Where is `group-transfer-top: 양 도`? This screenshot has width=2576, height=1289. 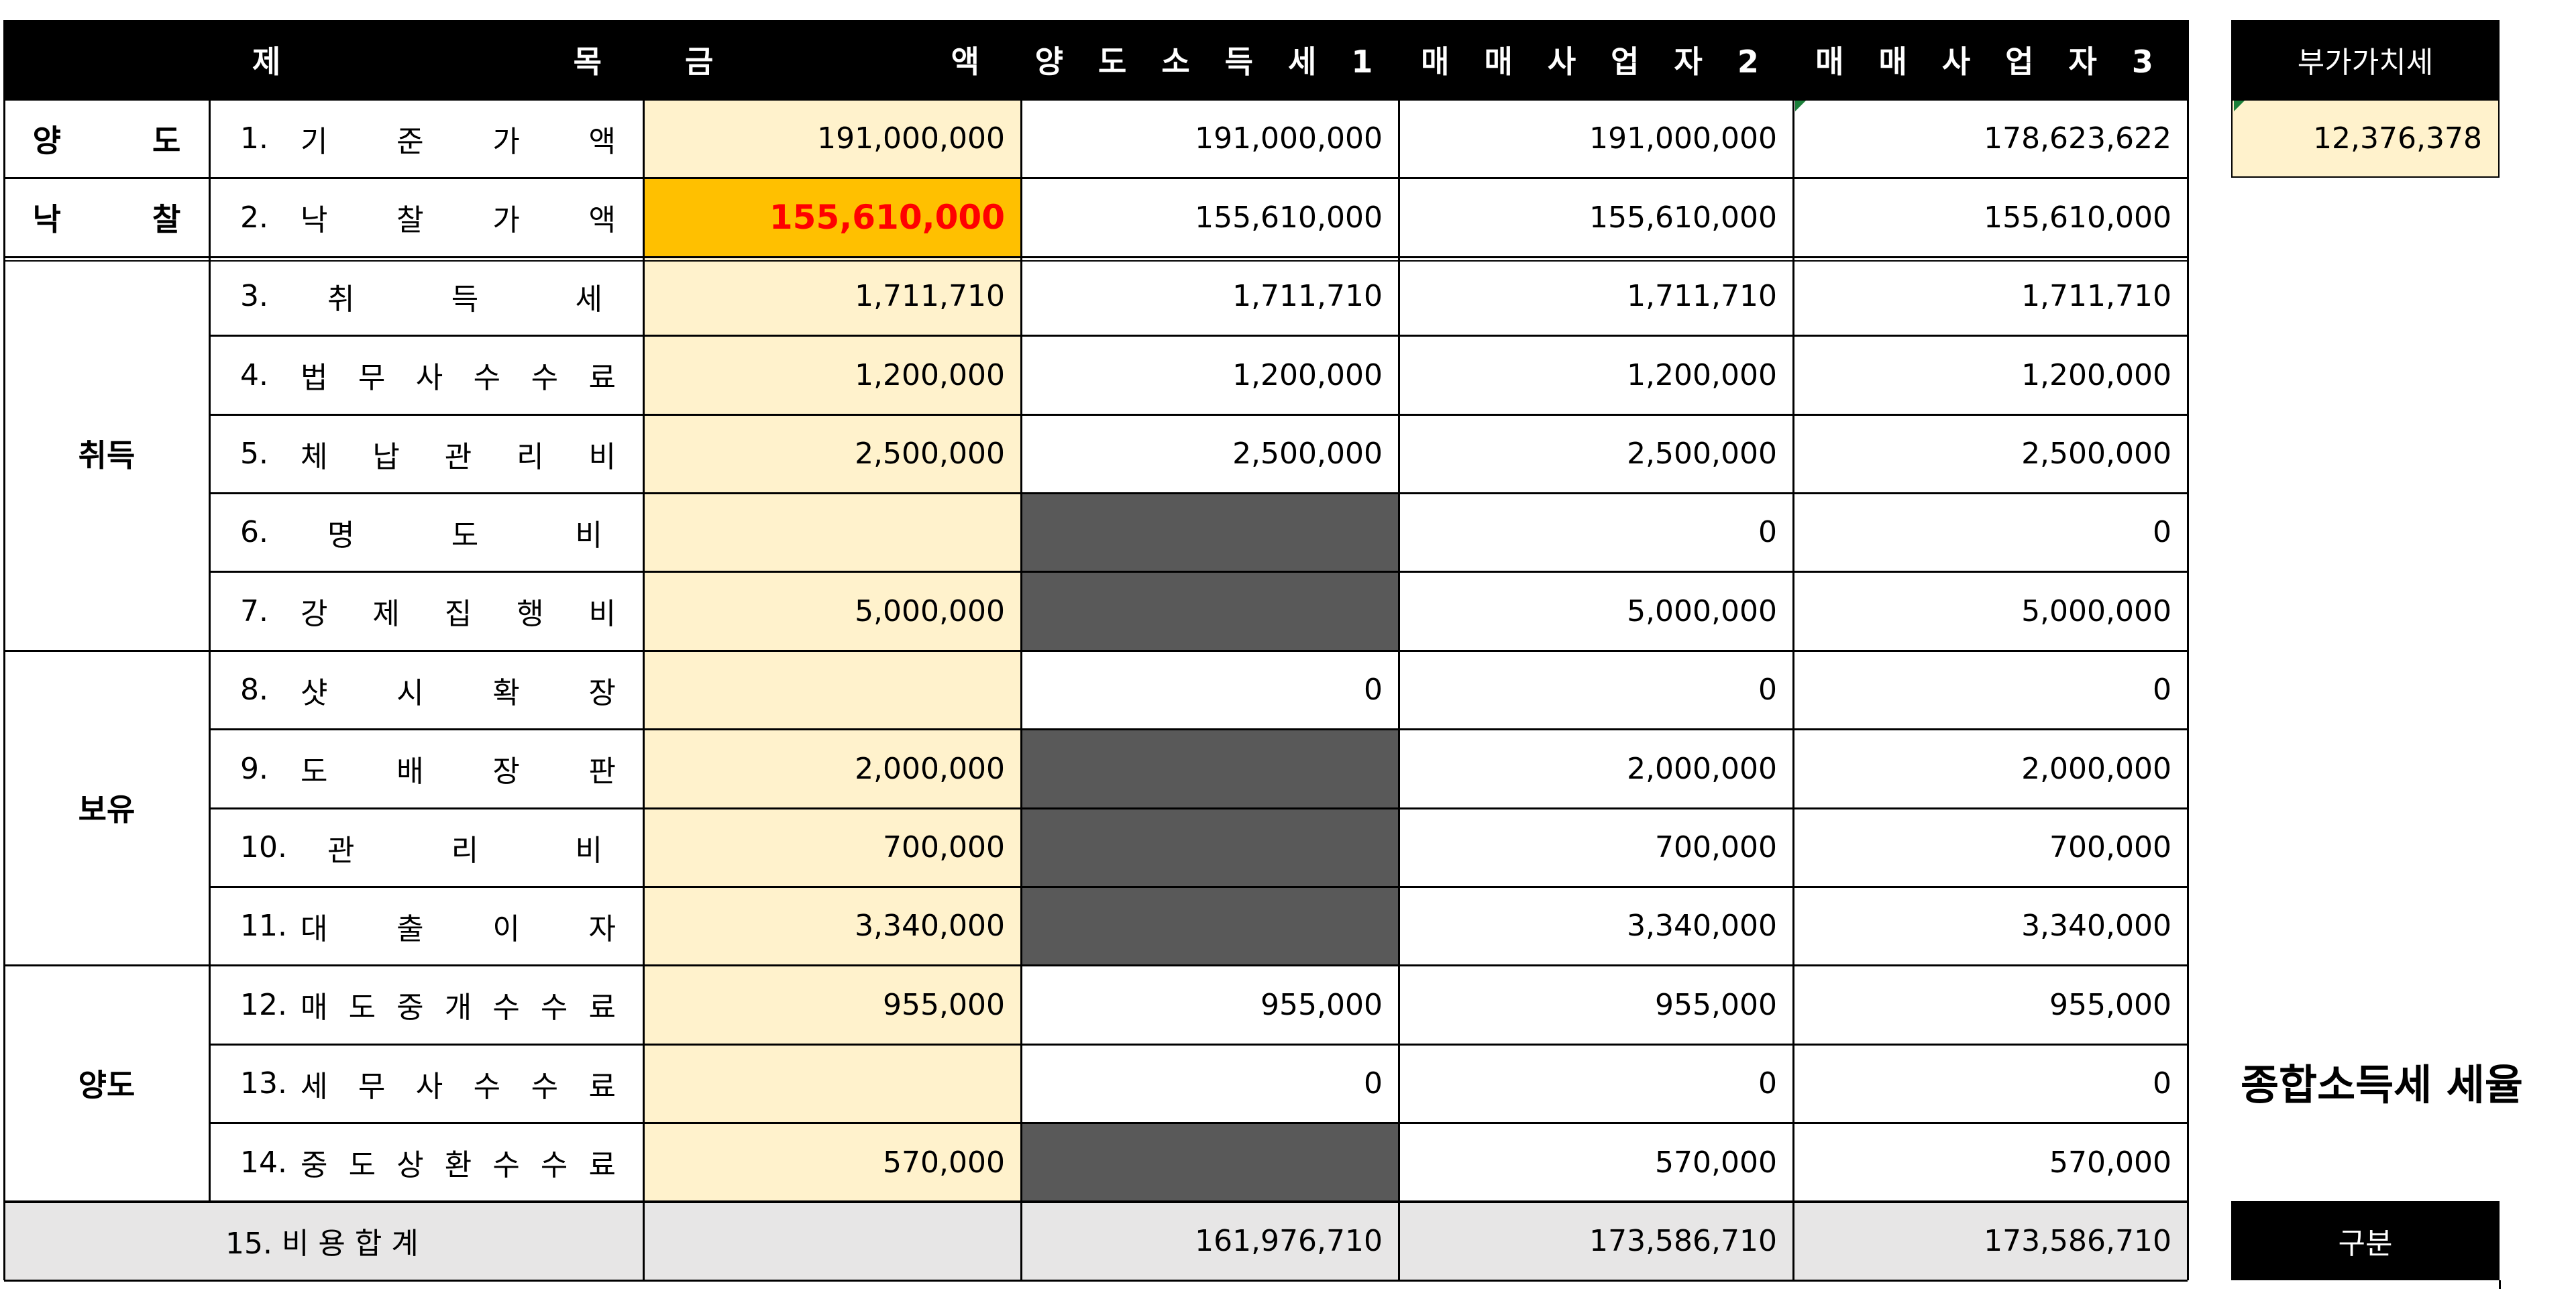
group-transfer-top: 양 도 is located at coordinates (106, 139).